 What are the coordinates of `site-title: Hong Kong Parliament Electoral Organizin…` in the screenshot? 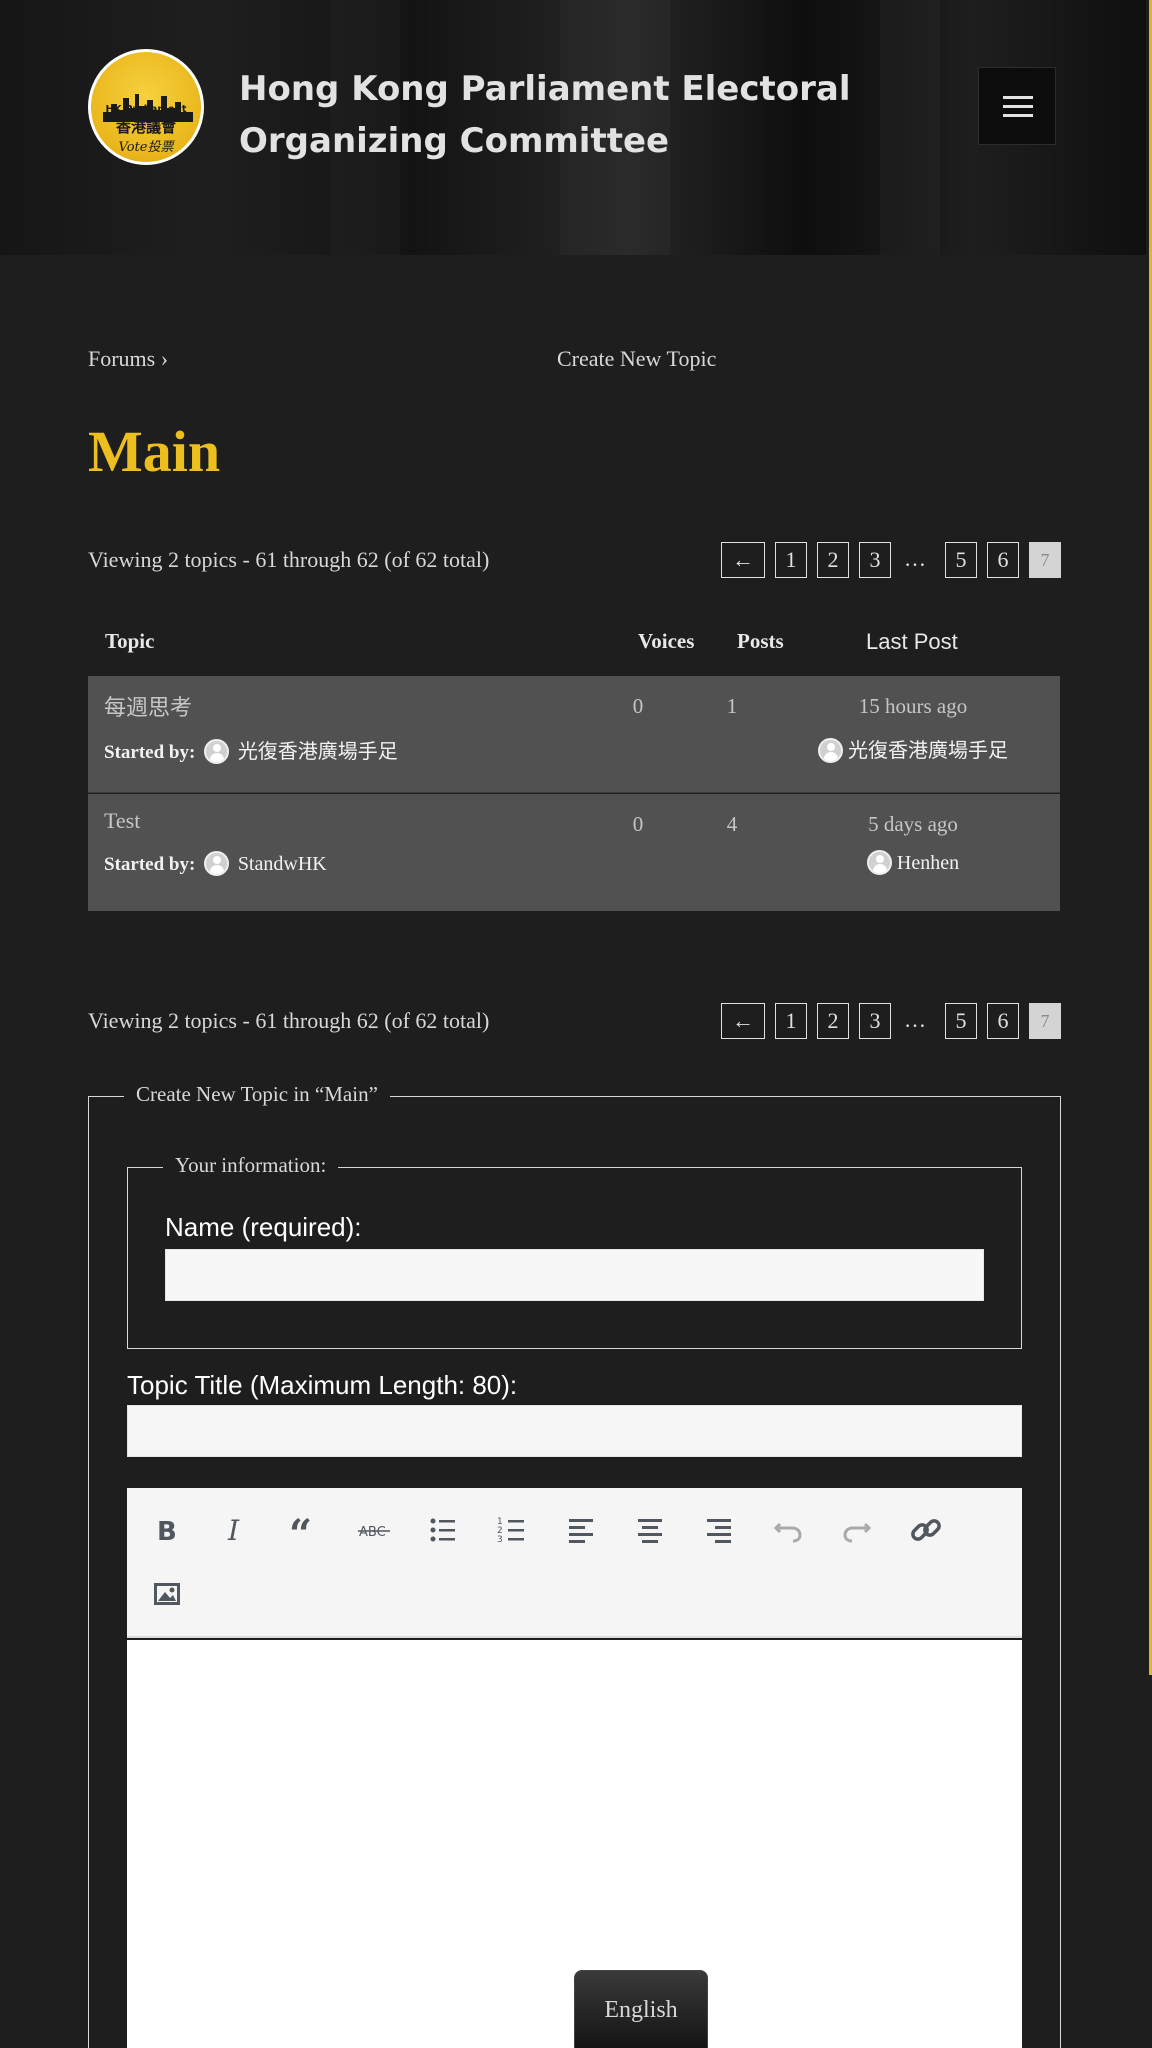 It's located at (549, 115).